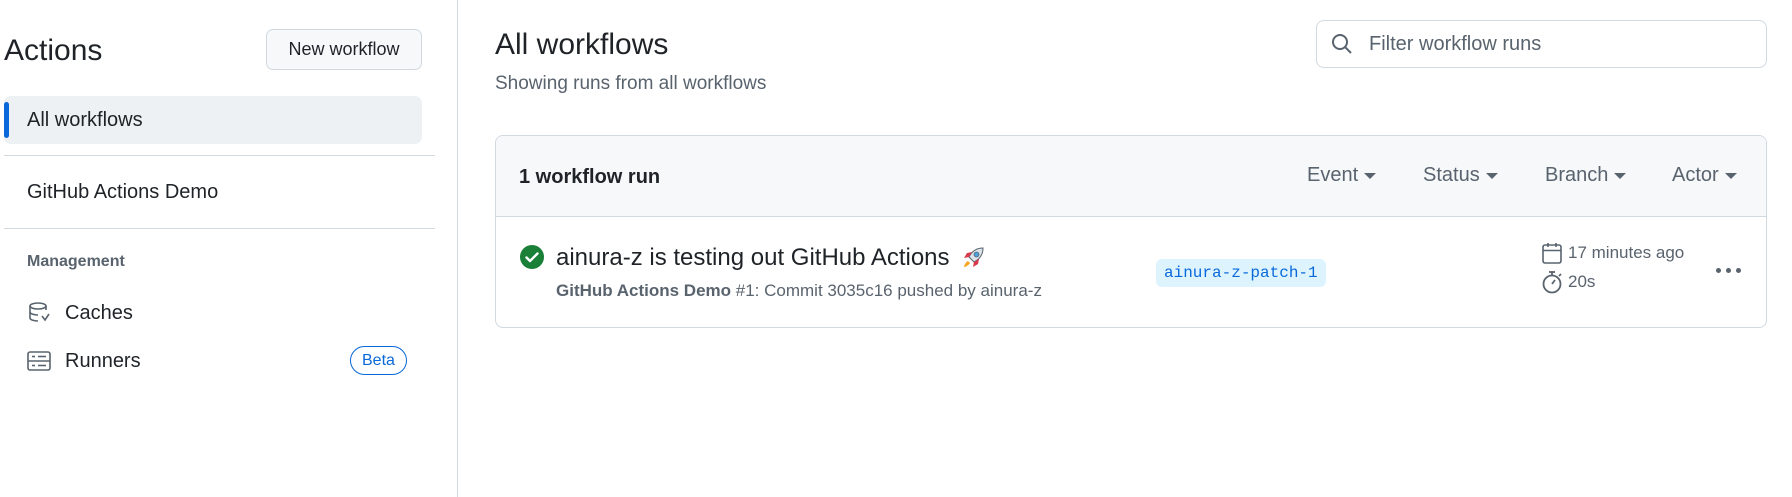  What do you see at coordinates (1131, 176) in the screenshot?
I see `runs-header: 1 workflow run Event Status Branch Actor` at bounding box center [1131, 176].